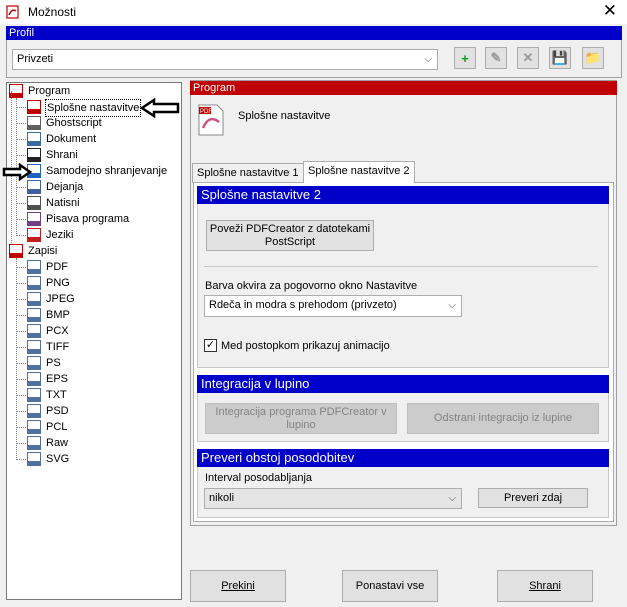 Image resolution: width=627 pixels, height=607 pixels. Describe the element at coordinates (34, 219) in the screenshot. I see `-program-7-icon` at that location.